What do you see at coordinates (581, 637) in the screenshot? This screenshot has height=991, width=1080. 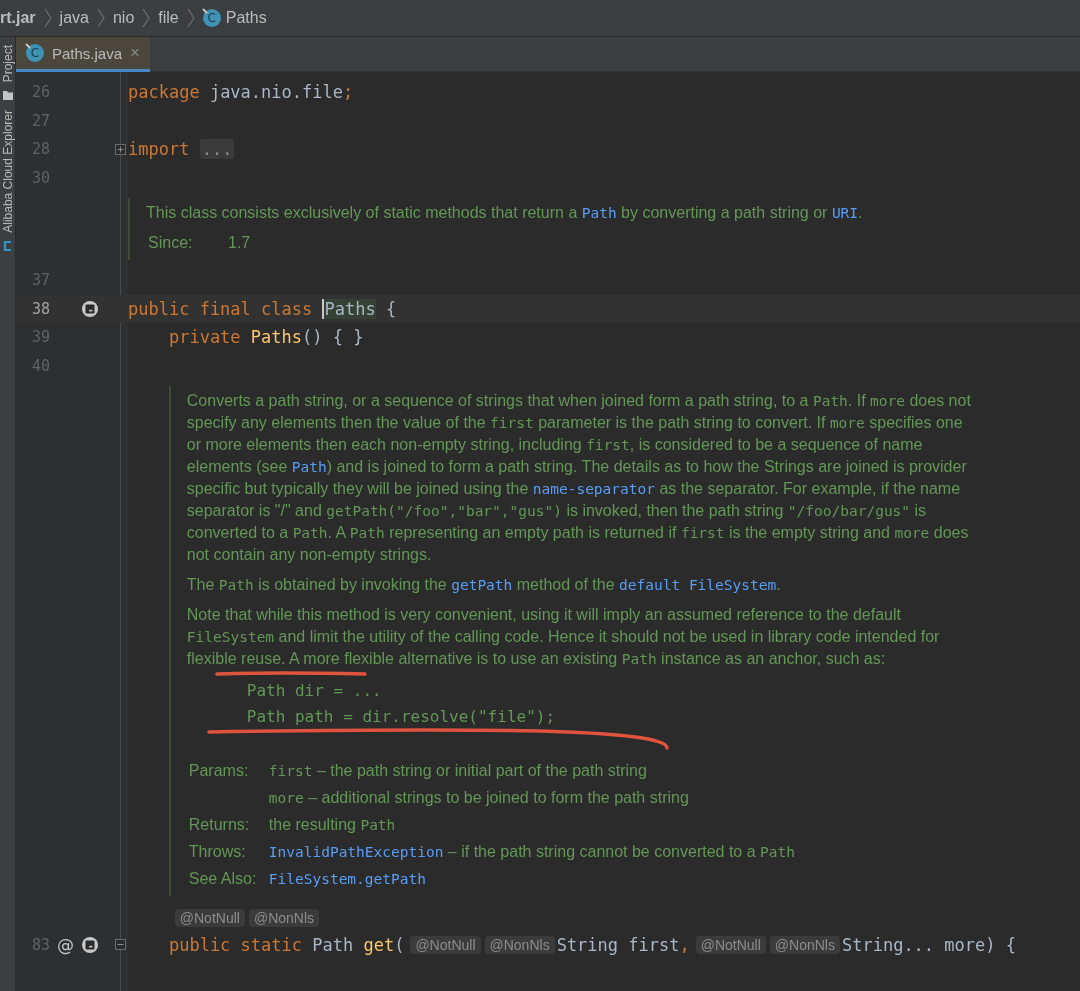 I see `doc-paragraph: Note that while this method is very convenient, using it will imply an assumed reference to the default FileSystem and limit the utility of the calling code. Hence it should not be used in library code intended for flexible reuse. A more flexible alternative is to use an existing Path instance as an anchor, such as:` at bounding box center [581, 637].